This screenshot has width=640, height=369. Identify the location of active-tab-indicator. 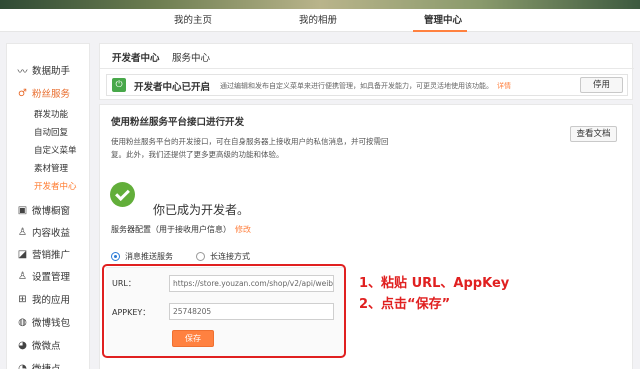
(440, 31).